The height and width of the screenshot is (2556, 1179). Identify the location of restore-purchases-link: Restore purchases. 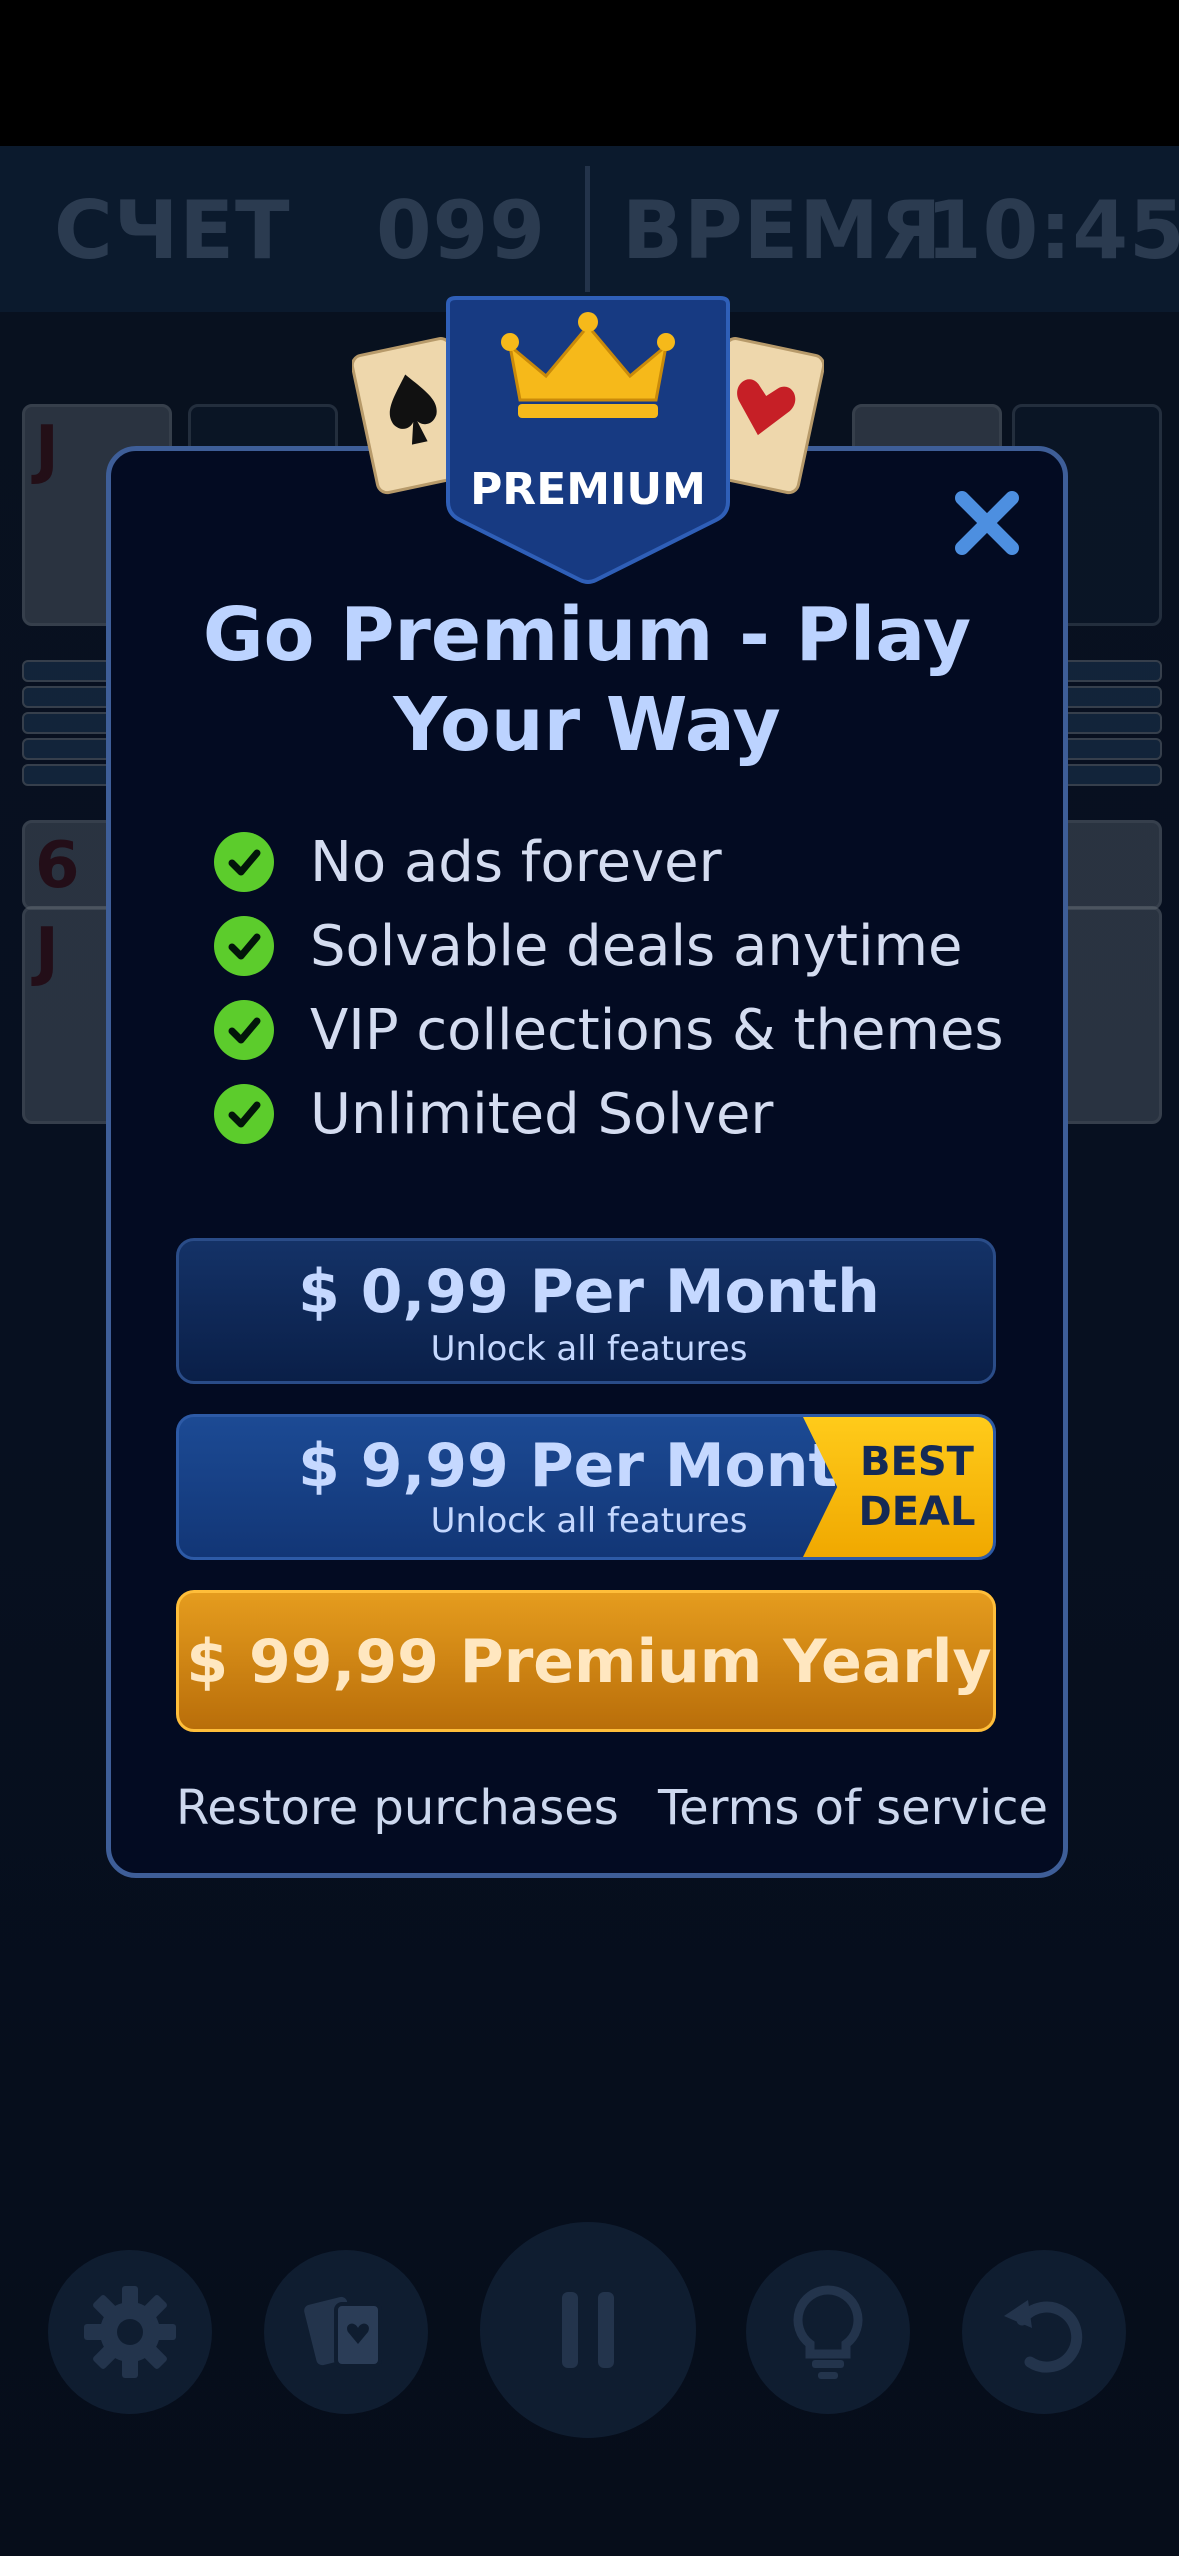
(397, 1808).